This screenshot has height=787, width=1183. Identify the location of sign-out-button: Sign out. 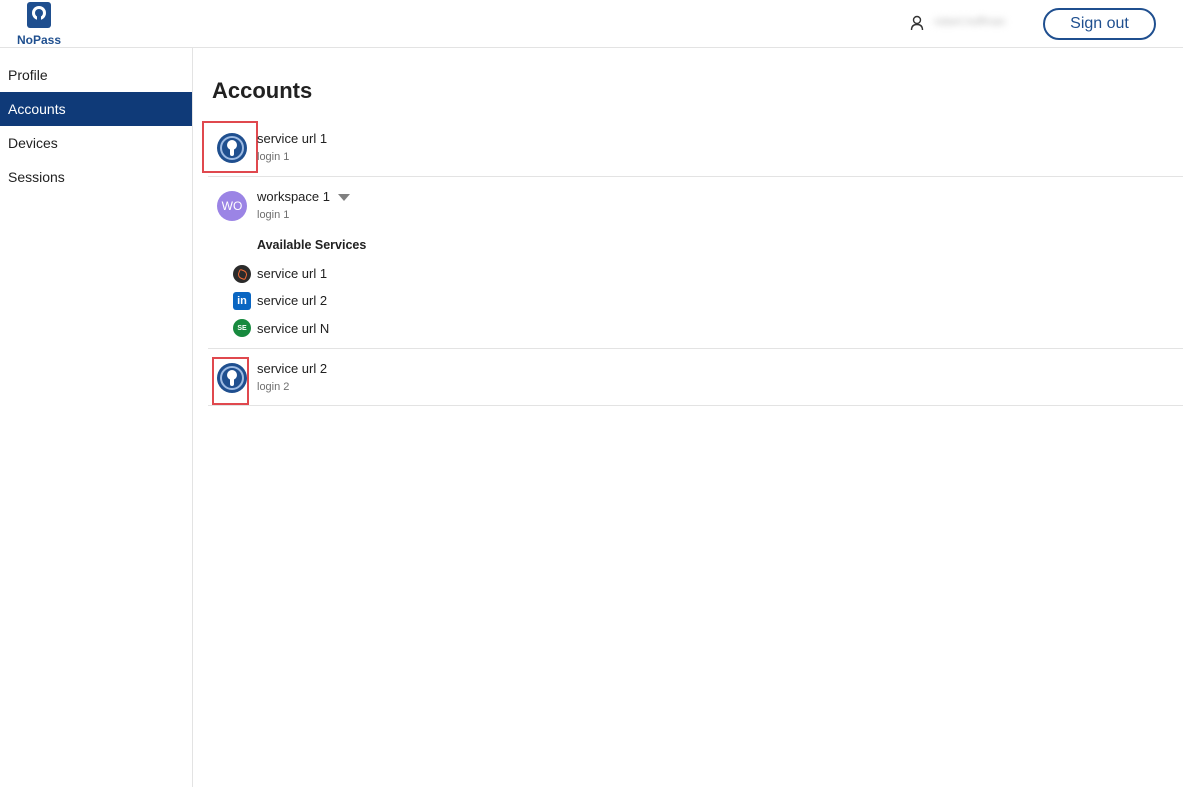
(1099, 24).